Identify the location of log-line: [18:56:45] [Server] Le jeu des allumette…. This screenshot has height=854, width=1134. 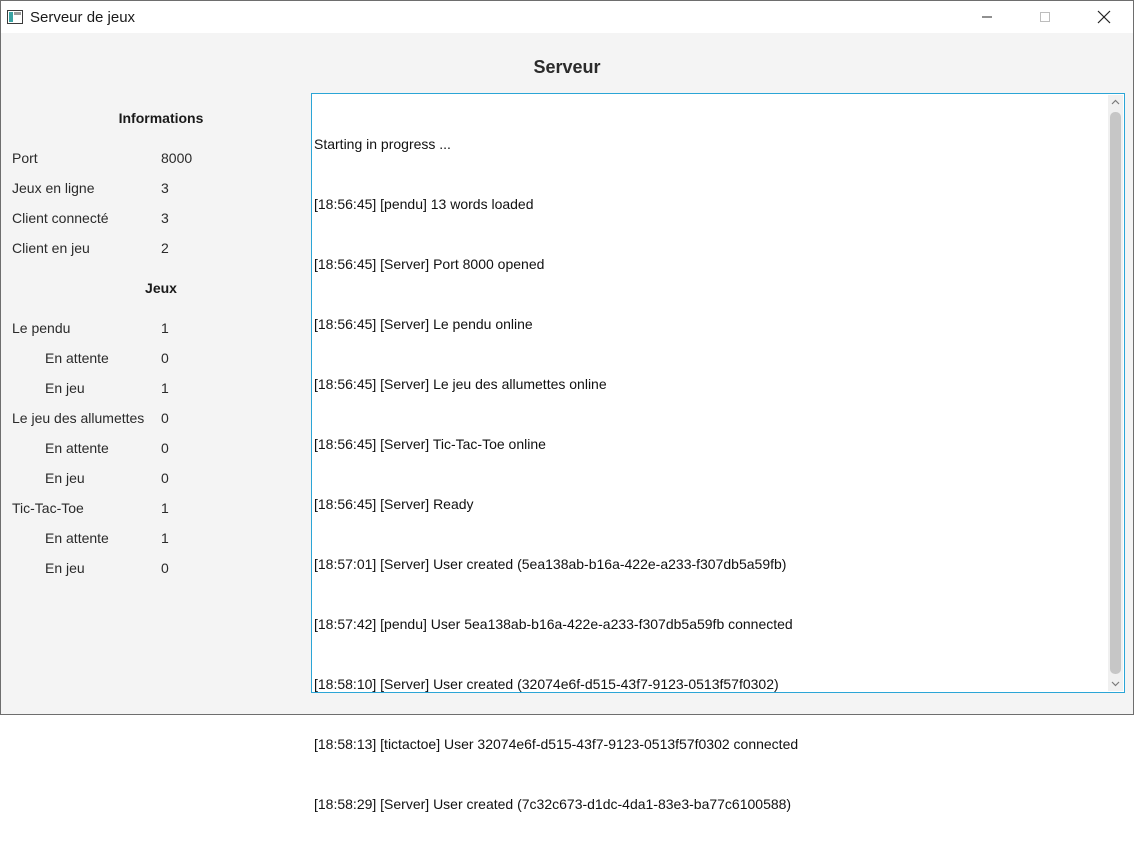
(460, 384).